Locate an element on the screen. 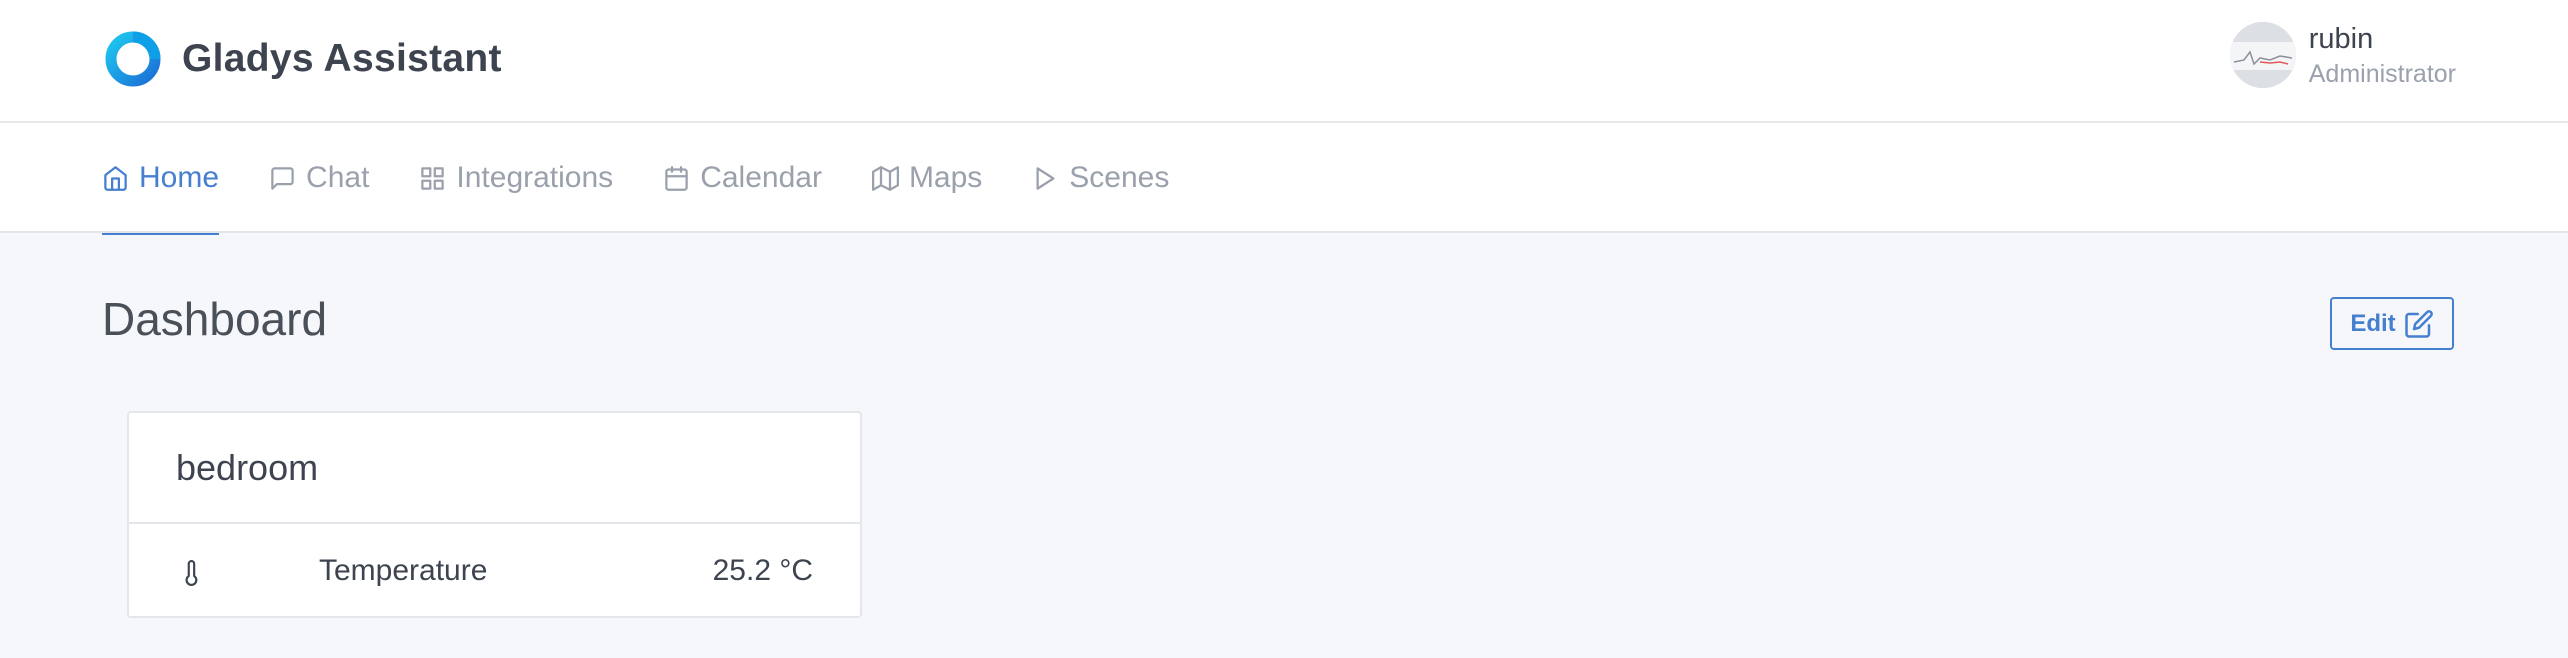  edit-button: Edit is located at coordinates (2392, 323).